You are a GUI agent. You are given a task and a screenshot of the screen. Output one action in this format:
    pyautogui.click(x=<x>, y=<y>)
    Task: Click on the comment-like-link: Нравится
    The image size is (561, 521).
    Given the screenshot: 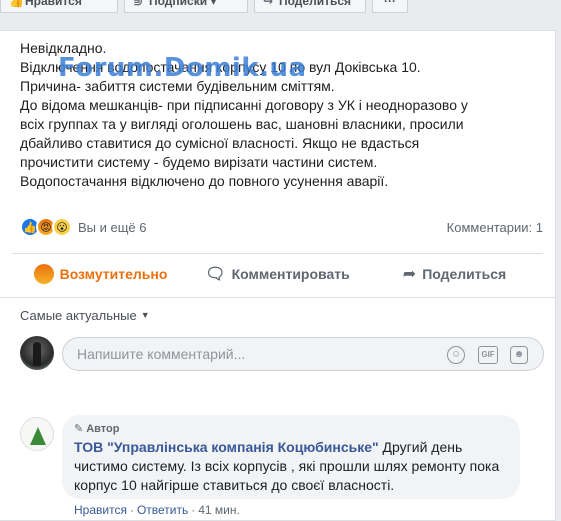 What is the action you would take?
    pyautogui.click(x=100, y=510)
    